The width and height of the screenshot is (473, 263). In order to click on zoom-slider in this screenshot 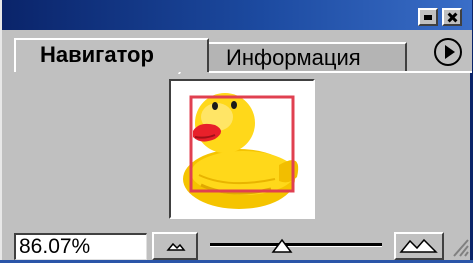, I will do `click(296, 246)`.